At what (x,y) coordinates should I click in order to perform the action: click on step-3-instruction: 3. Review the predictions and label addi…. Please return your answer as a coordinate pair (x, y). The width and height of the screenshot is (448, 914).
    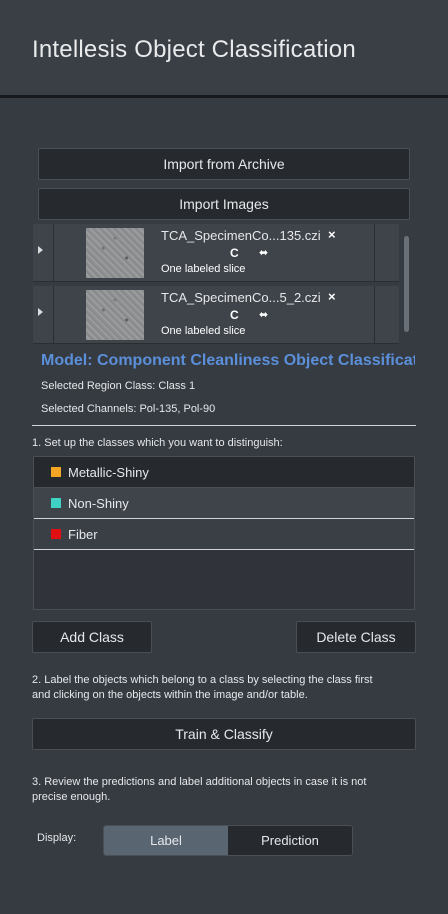
    Looking at the image, I should click on (199, 789).